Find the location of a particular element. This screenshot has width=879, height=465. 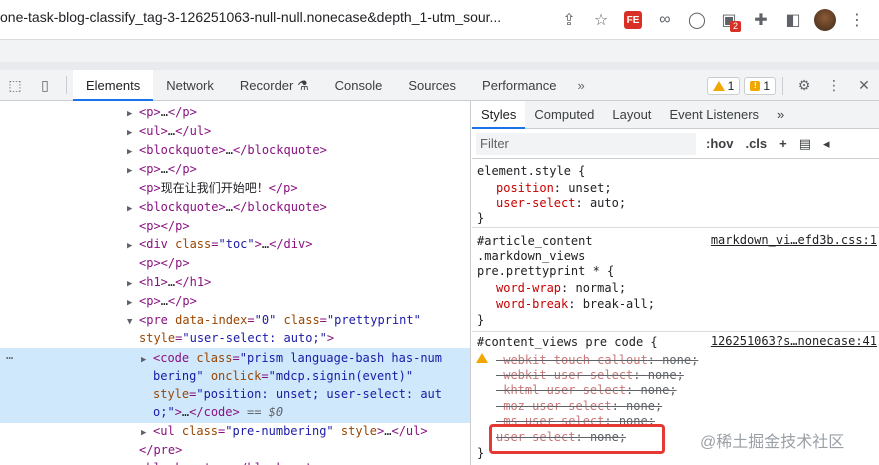

profile-avatar is located at coordinates (825, 20).